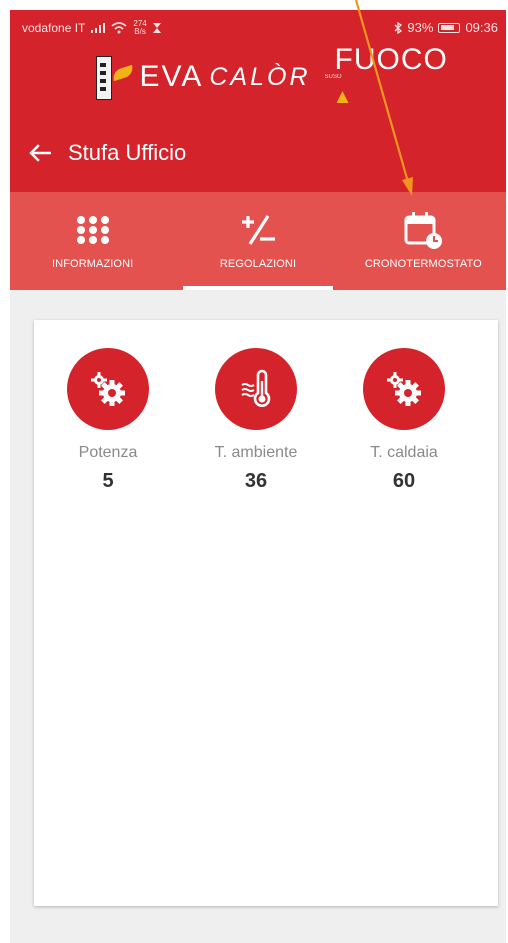 The image size is (508, 943). Describe the element at coordinates (449, 27) in the screenshot. I see `battery-icon` at that location.